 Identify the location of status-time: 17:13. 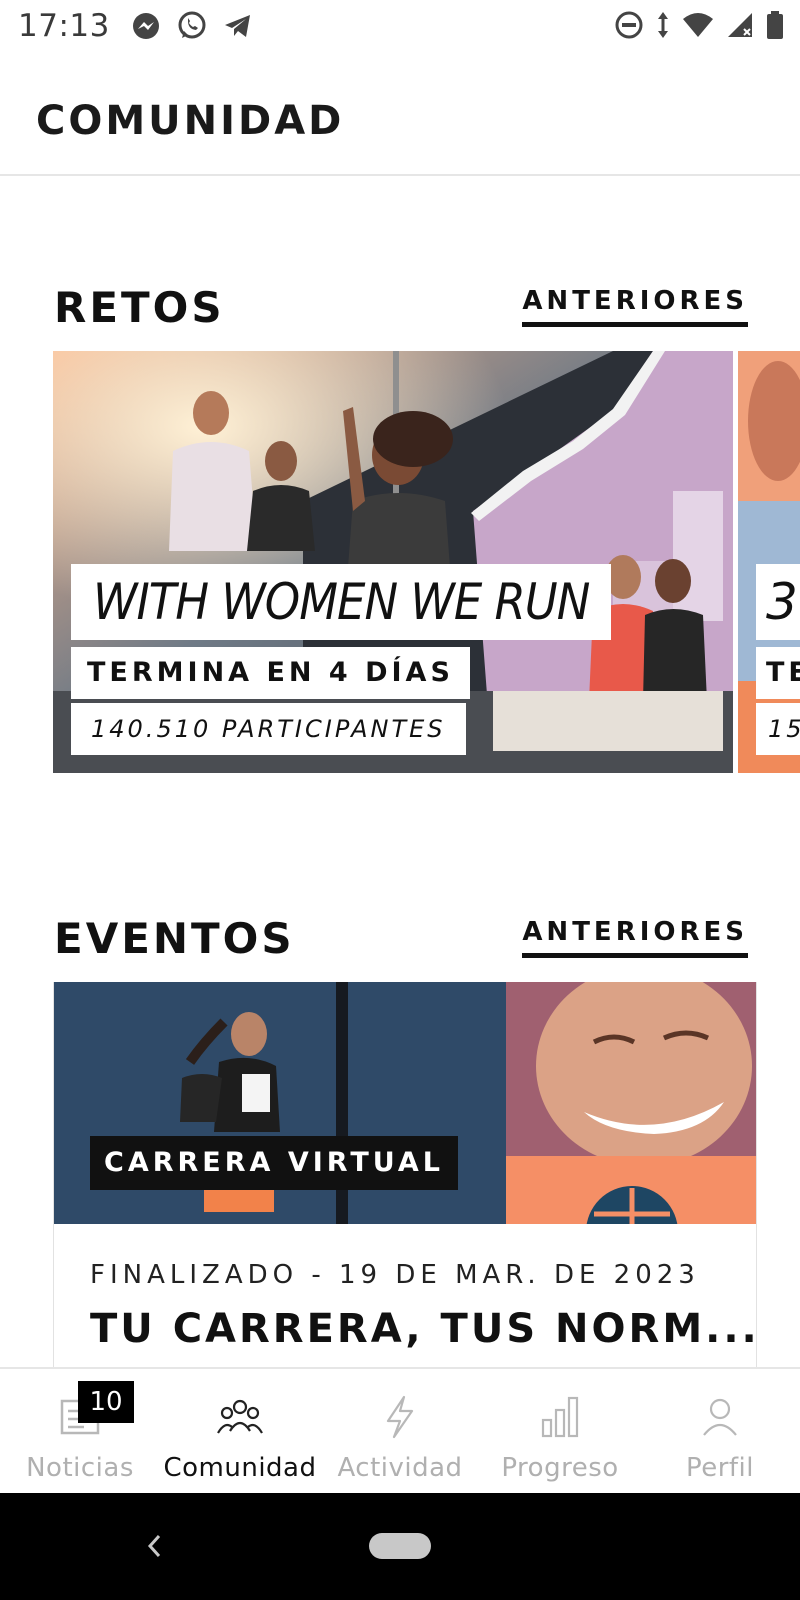
(64, 26).